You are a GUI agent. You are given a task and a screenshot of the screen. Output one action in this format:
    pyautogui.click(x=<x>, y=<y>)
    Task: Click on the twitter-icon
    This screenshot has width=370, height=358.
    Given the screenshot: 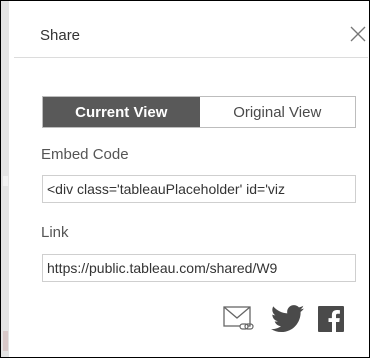 What is the action you would take?
    pyautogui.click(x=288, y=319)
    